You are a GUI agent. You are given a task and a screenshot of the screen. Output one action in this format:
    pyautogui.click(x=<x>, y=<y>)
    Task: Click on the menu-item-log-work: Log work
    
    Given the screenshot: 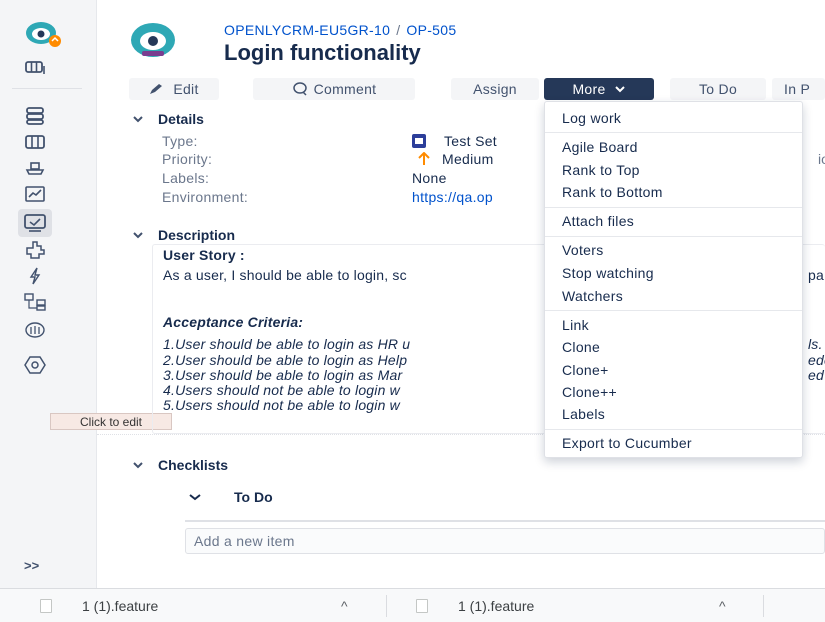 What is the action you would take?
    pyautogui.click(x=591, y=118)
    